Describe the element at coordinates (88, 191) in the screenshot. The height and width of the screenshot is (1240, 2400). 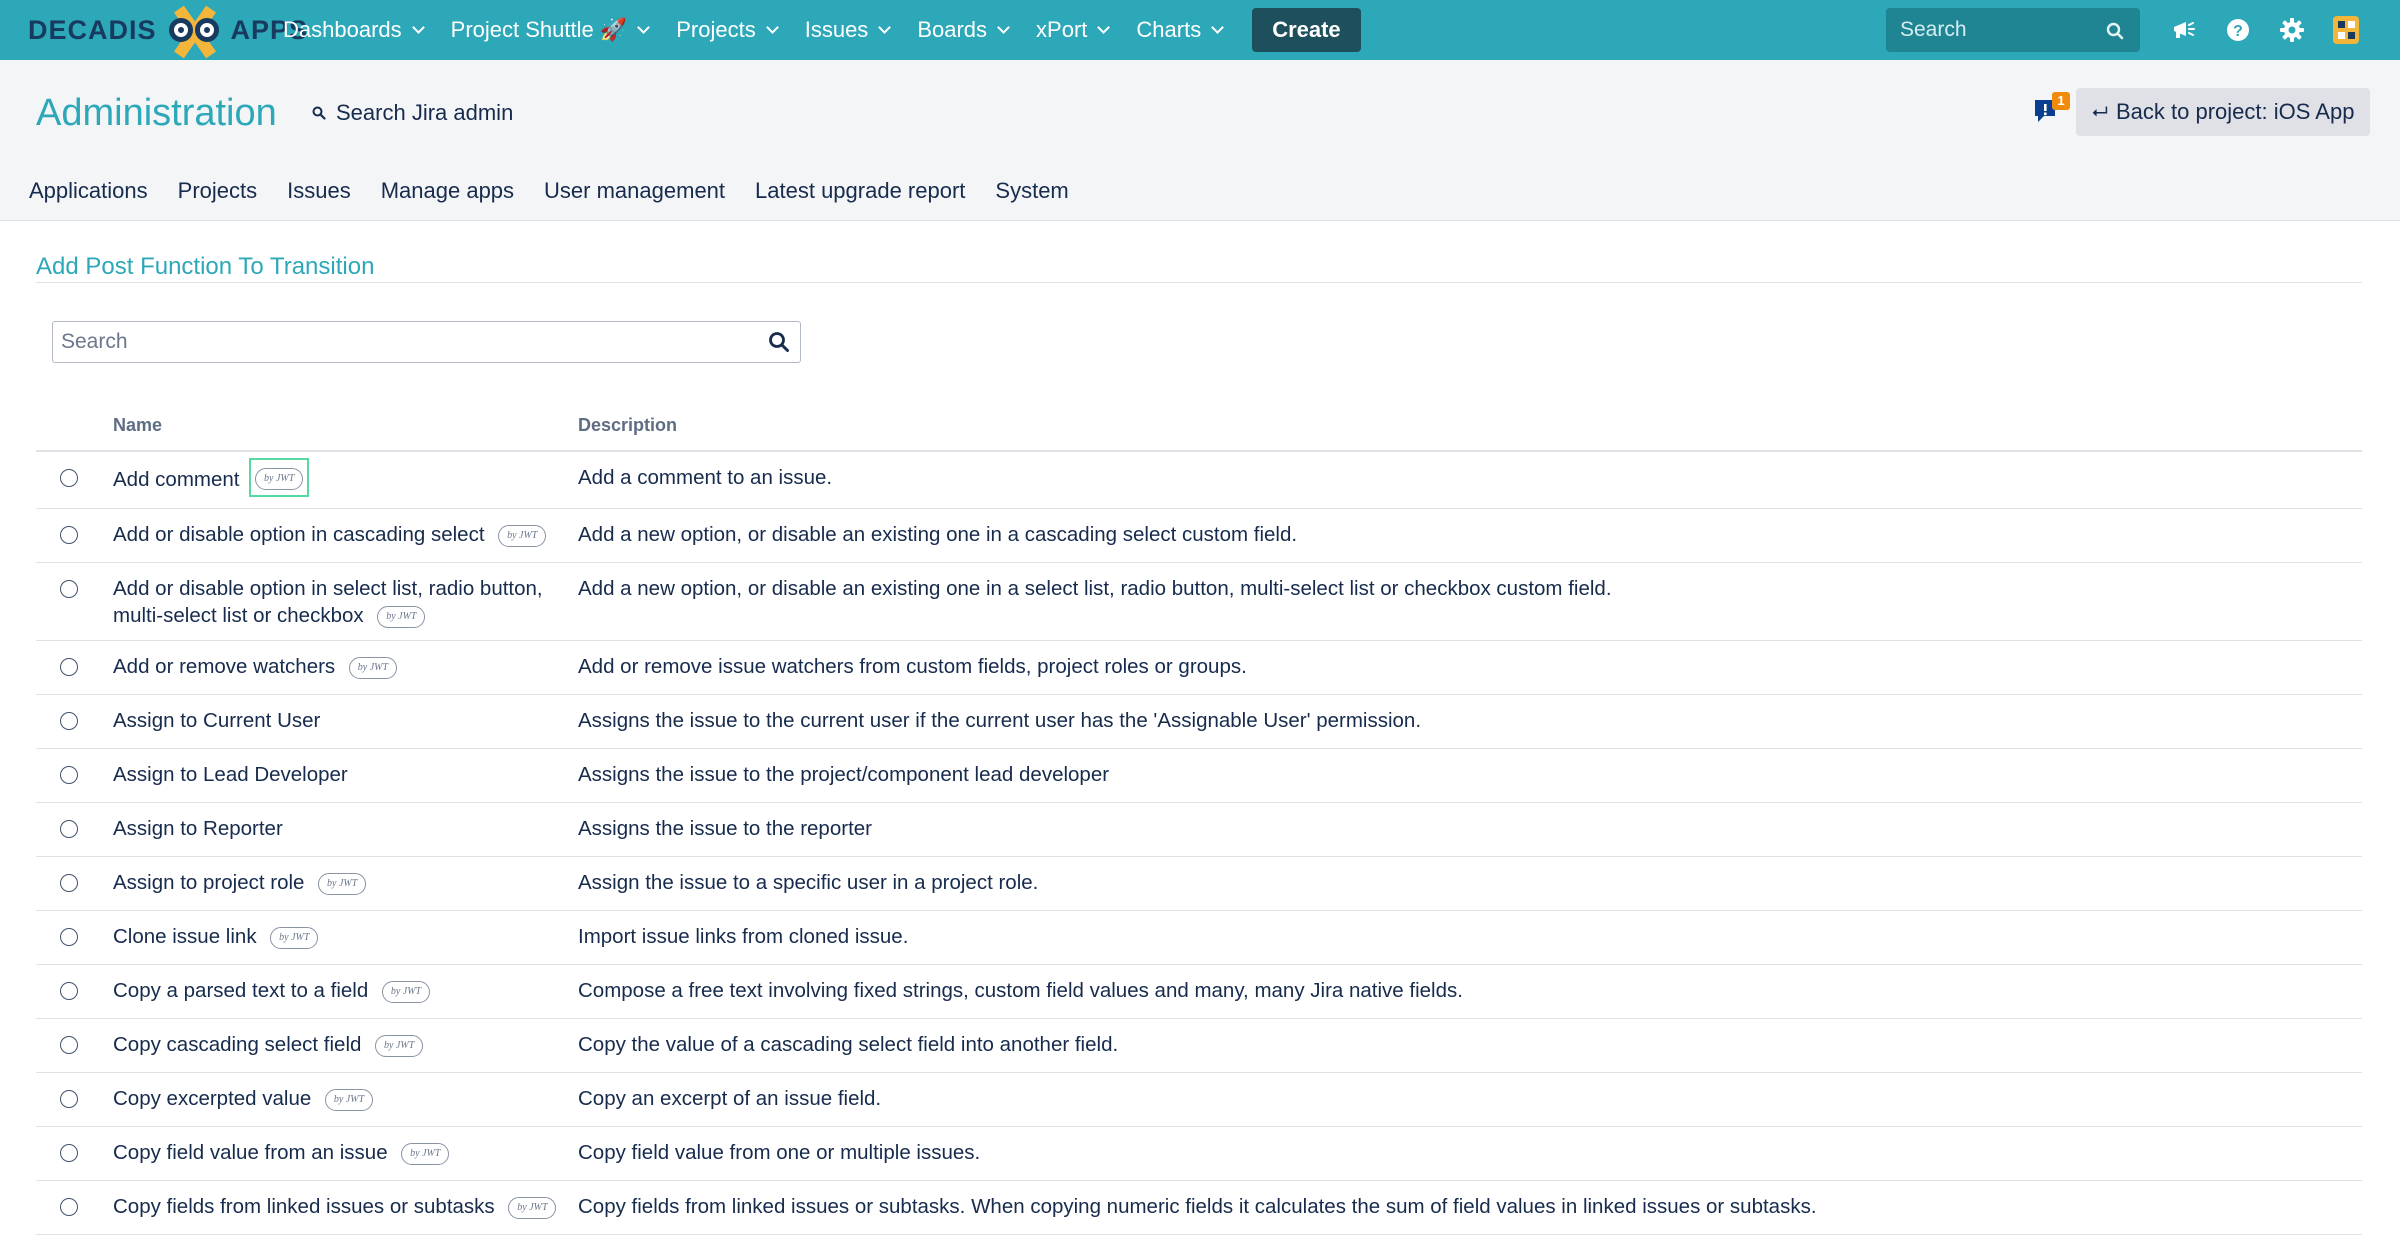
I see `tab-applications: Applications` at that location.